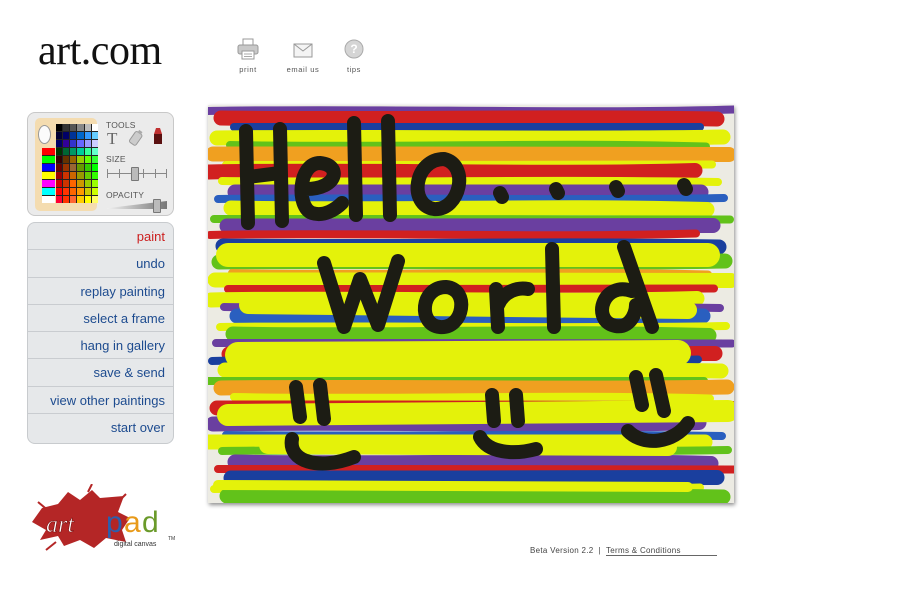 This screenshot has width=903, height=589. Describe the element at coordinates (158, 136) in the screenshot. I see `paint-bucket-icon` at that location.